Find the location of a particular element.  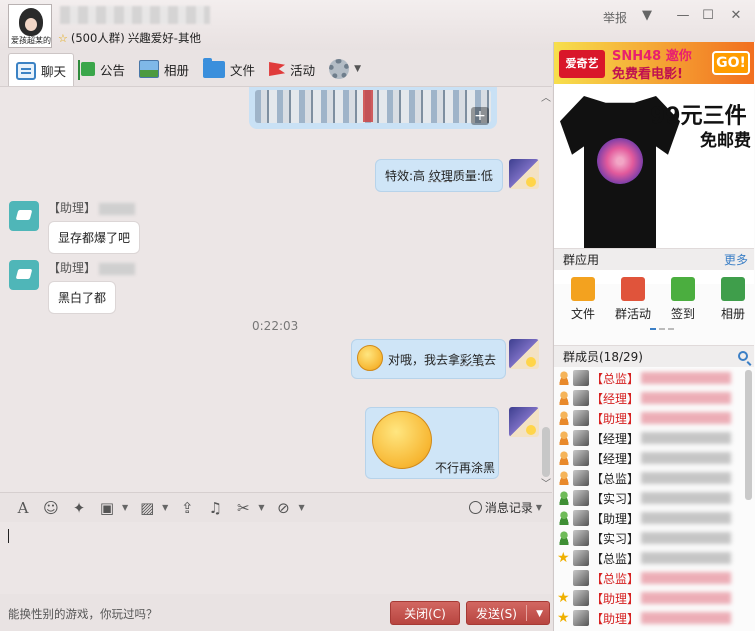

app-files: 文件 is located at coordinates (583, 303).